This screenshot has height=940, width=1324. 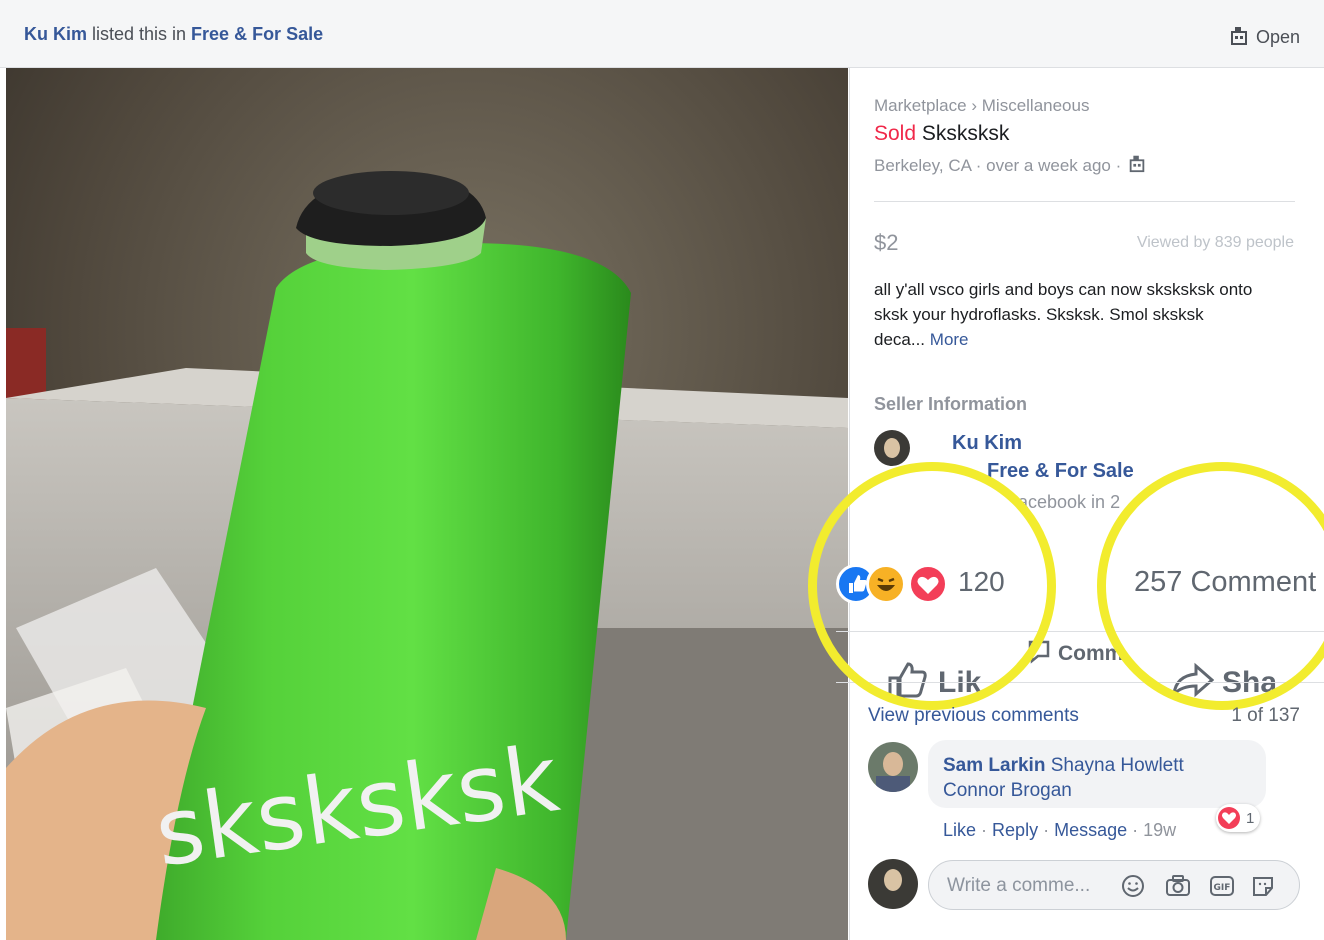 I want to click on listing-attribution: Ku Kim listed this in Free & For Sale, so click(x=173, y=34).